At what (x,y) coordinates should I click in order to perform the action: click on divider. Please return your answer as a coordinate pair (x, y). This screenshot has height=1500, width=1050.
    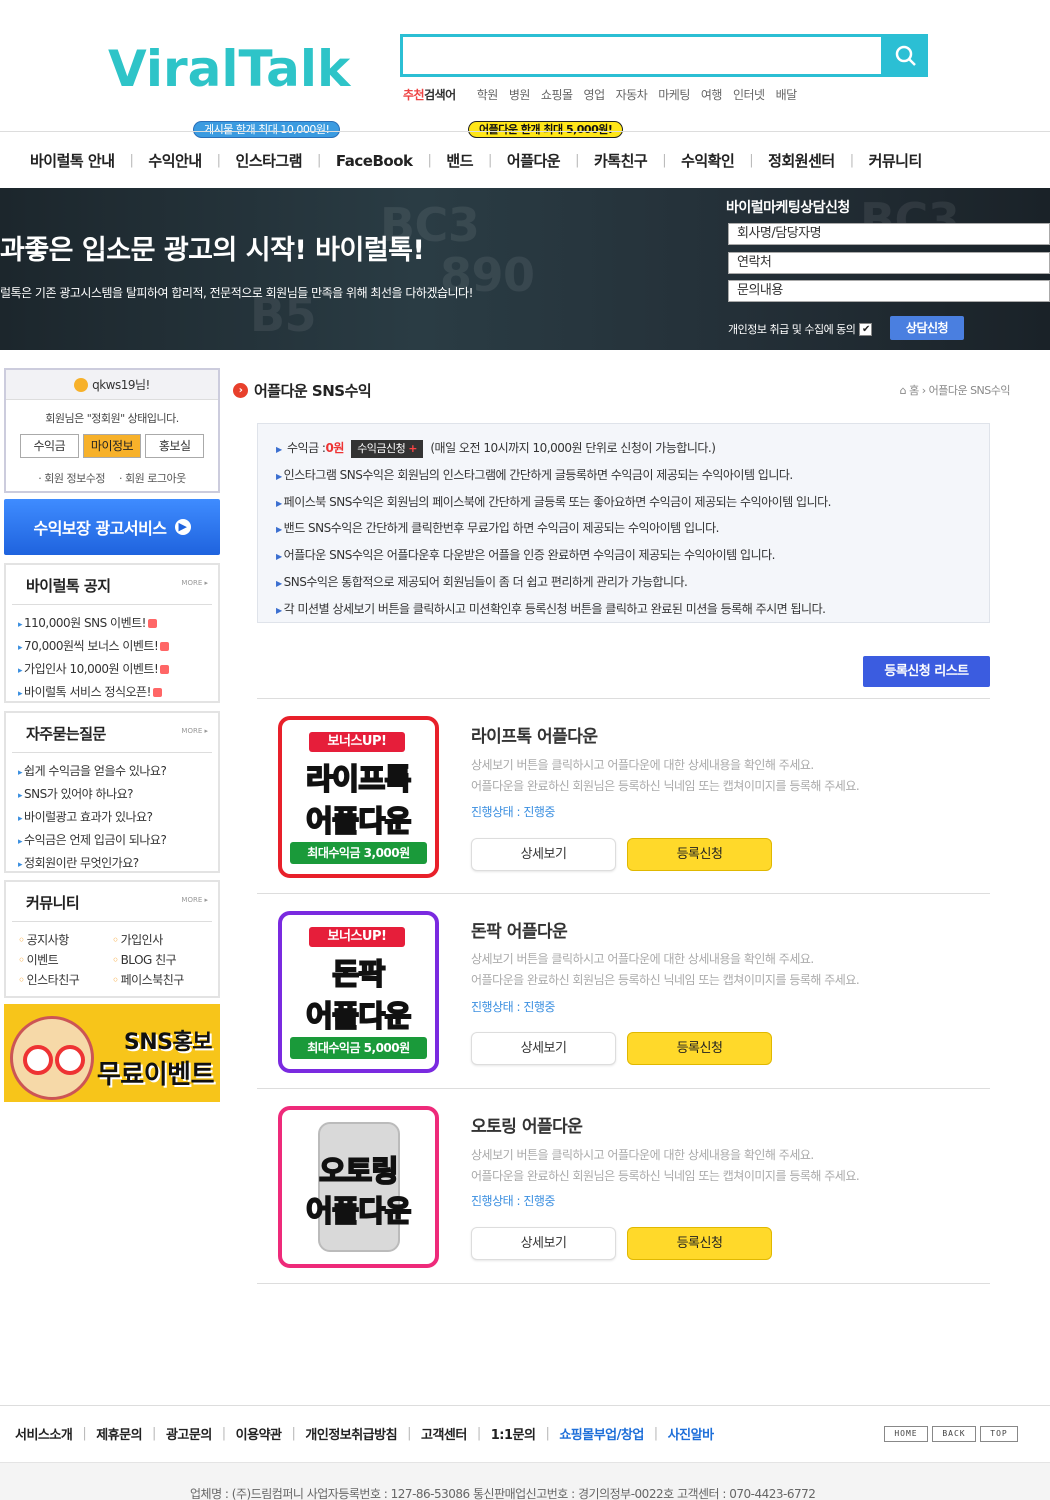
    Looking at the image, I should click on (623, 1088).